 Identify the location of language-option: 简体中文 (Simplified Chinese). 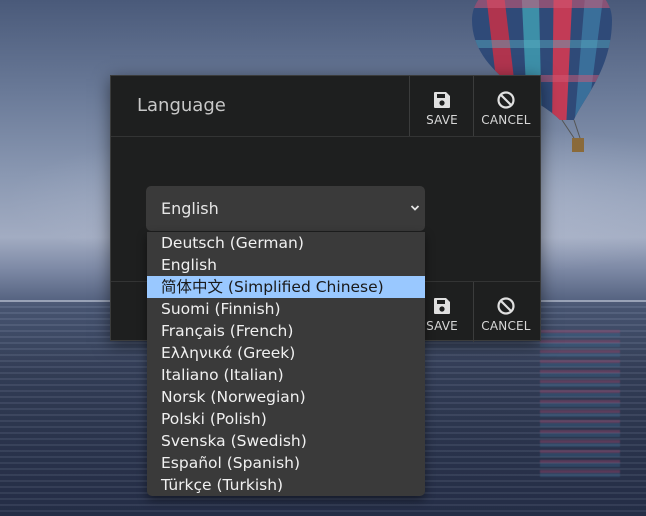
(286, 287).